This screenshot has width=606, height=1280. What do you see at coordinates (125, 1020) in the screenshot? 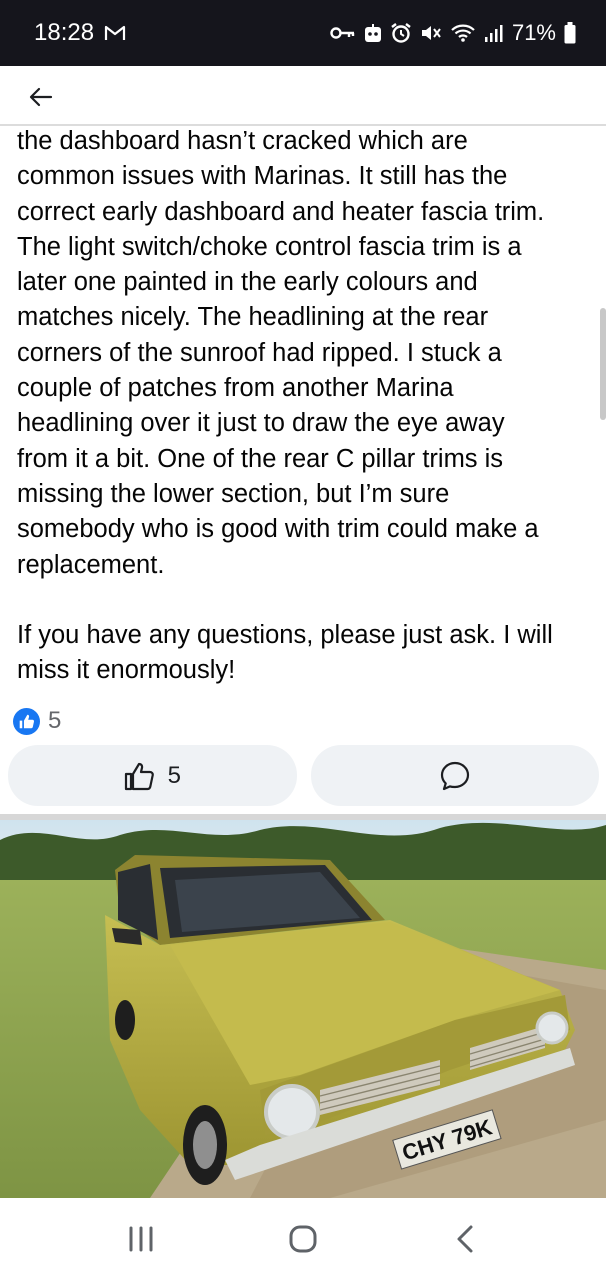
I see `rear-wheel` at bounding box center [125, 1020].